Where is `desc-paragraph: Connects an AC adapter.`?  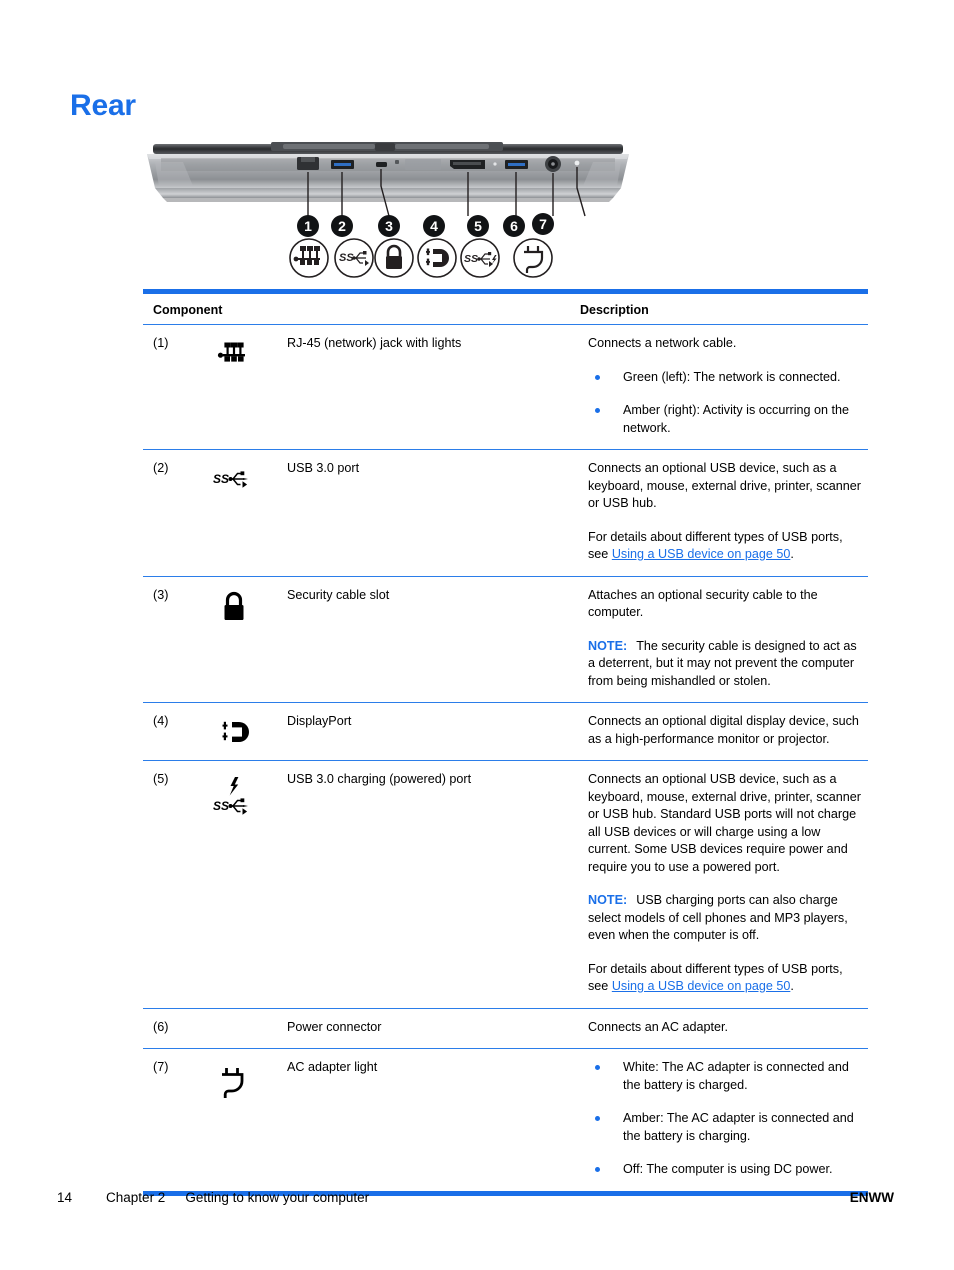 desc-paragraph: Connects an AC adapter. is located at coordinates (658, 1026).